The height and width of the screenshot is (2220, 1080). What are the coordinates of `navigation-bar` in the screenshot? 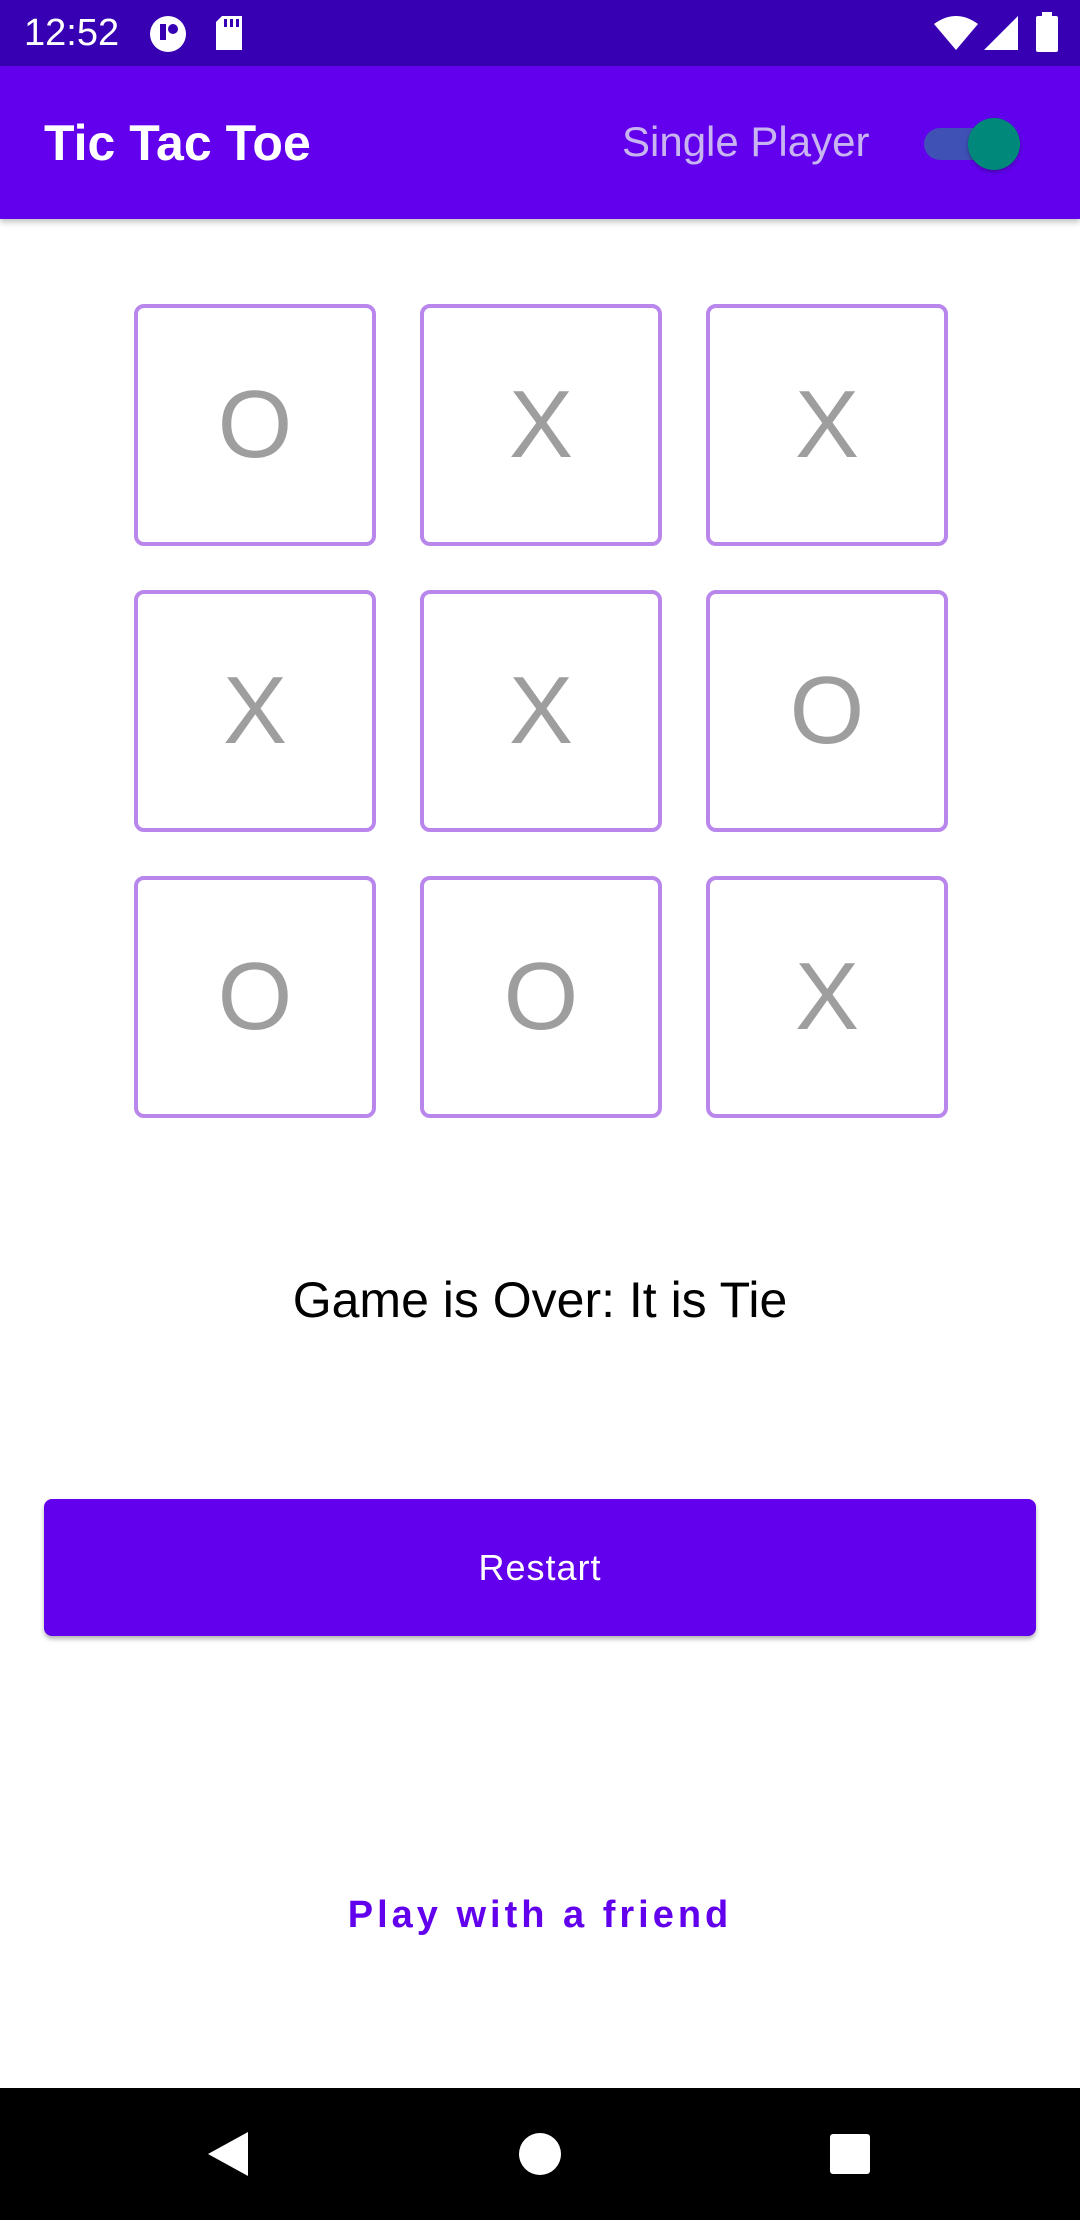 It's located at (540, 2154).